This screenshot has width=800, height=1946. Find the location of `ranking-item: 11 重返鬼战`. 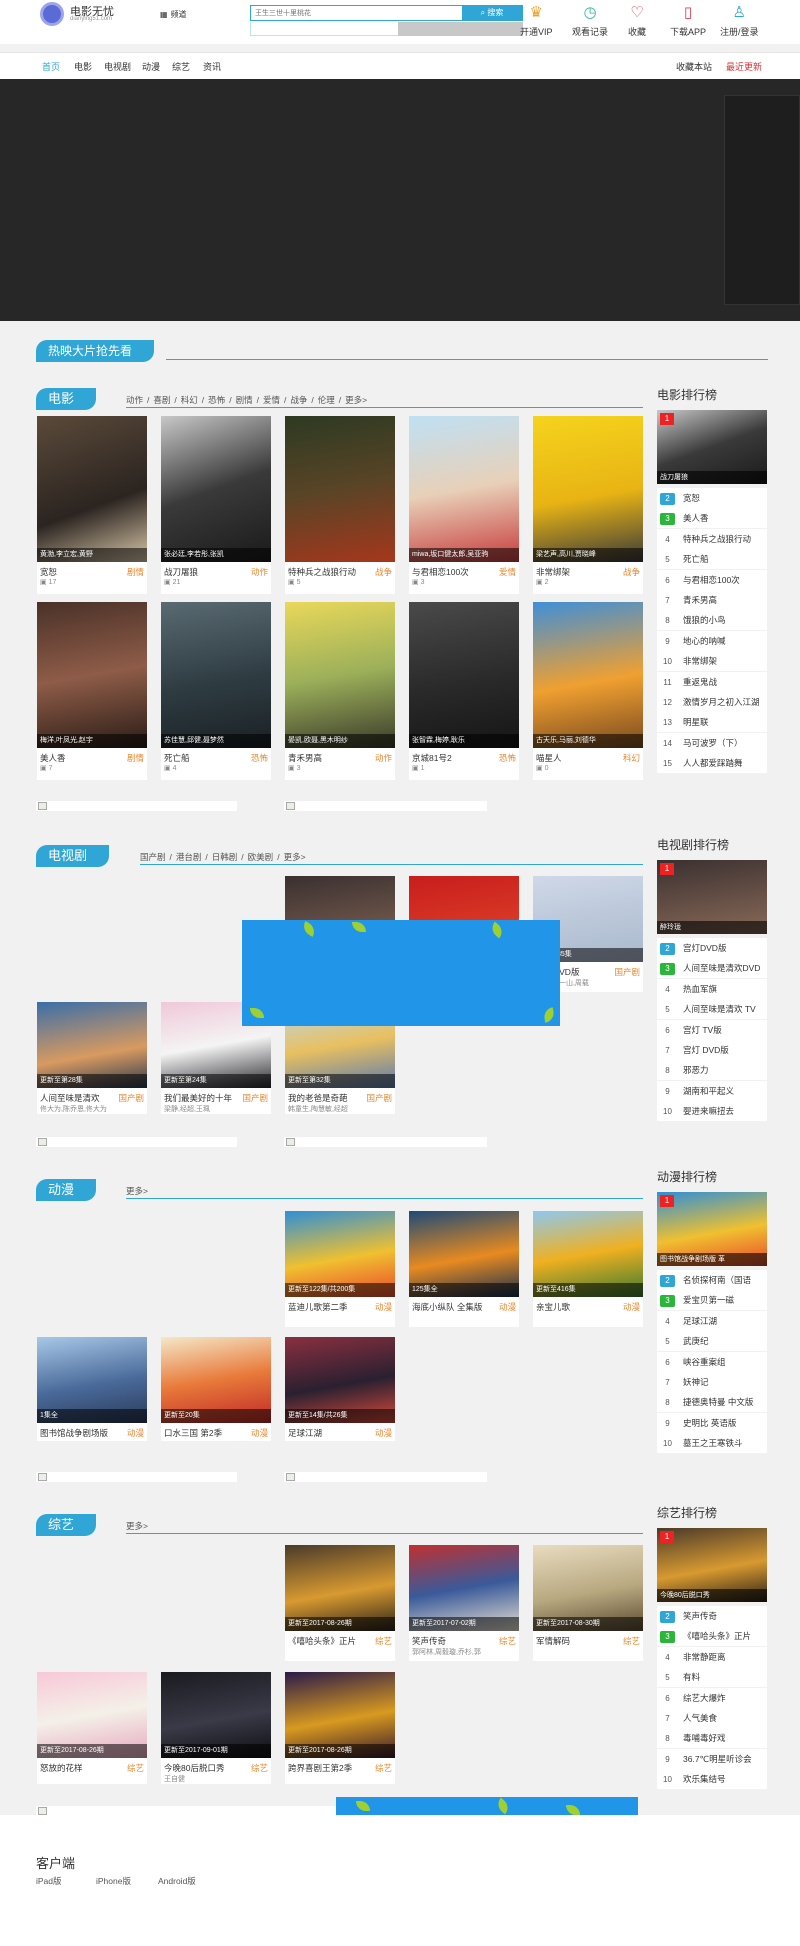

ranking-item: 11 重返鬼战 is located at coordinates (712, 681).